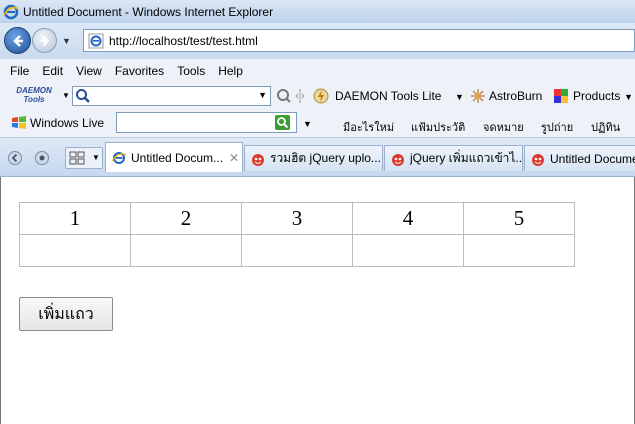 The width and height of the screenshot is (635, 424). I want to click on back-button, so click(17, 40).